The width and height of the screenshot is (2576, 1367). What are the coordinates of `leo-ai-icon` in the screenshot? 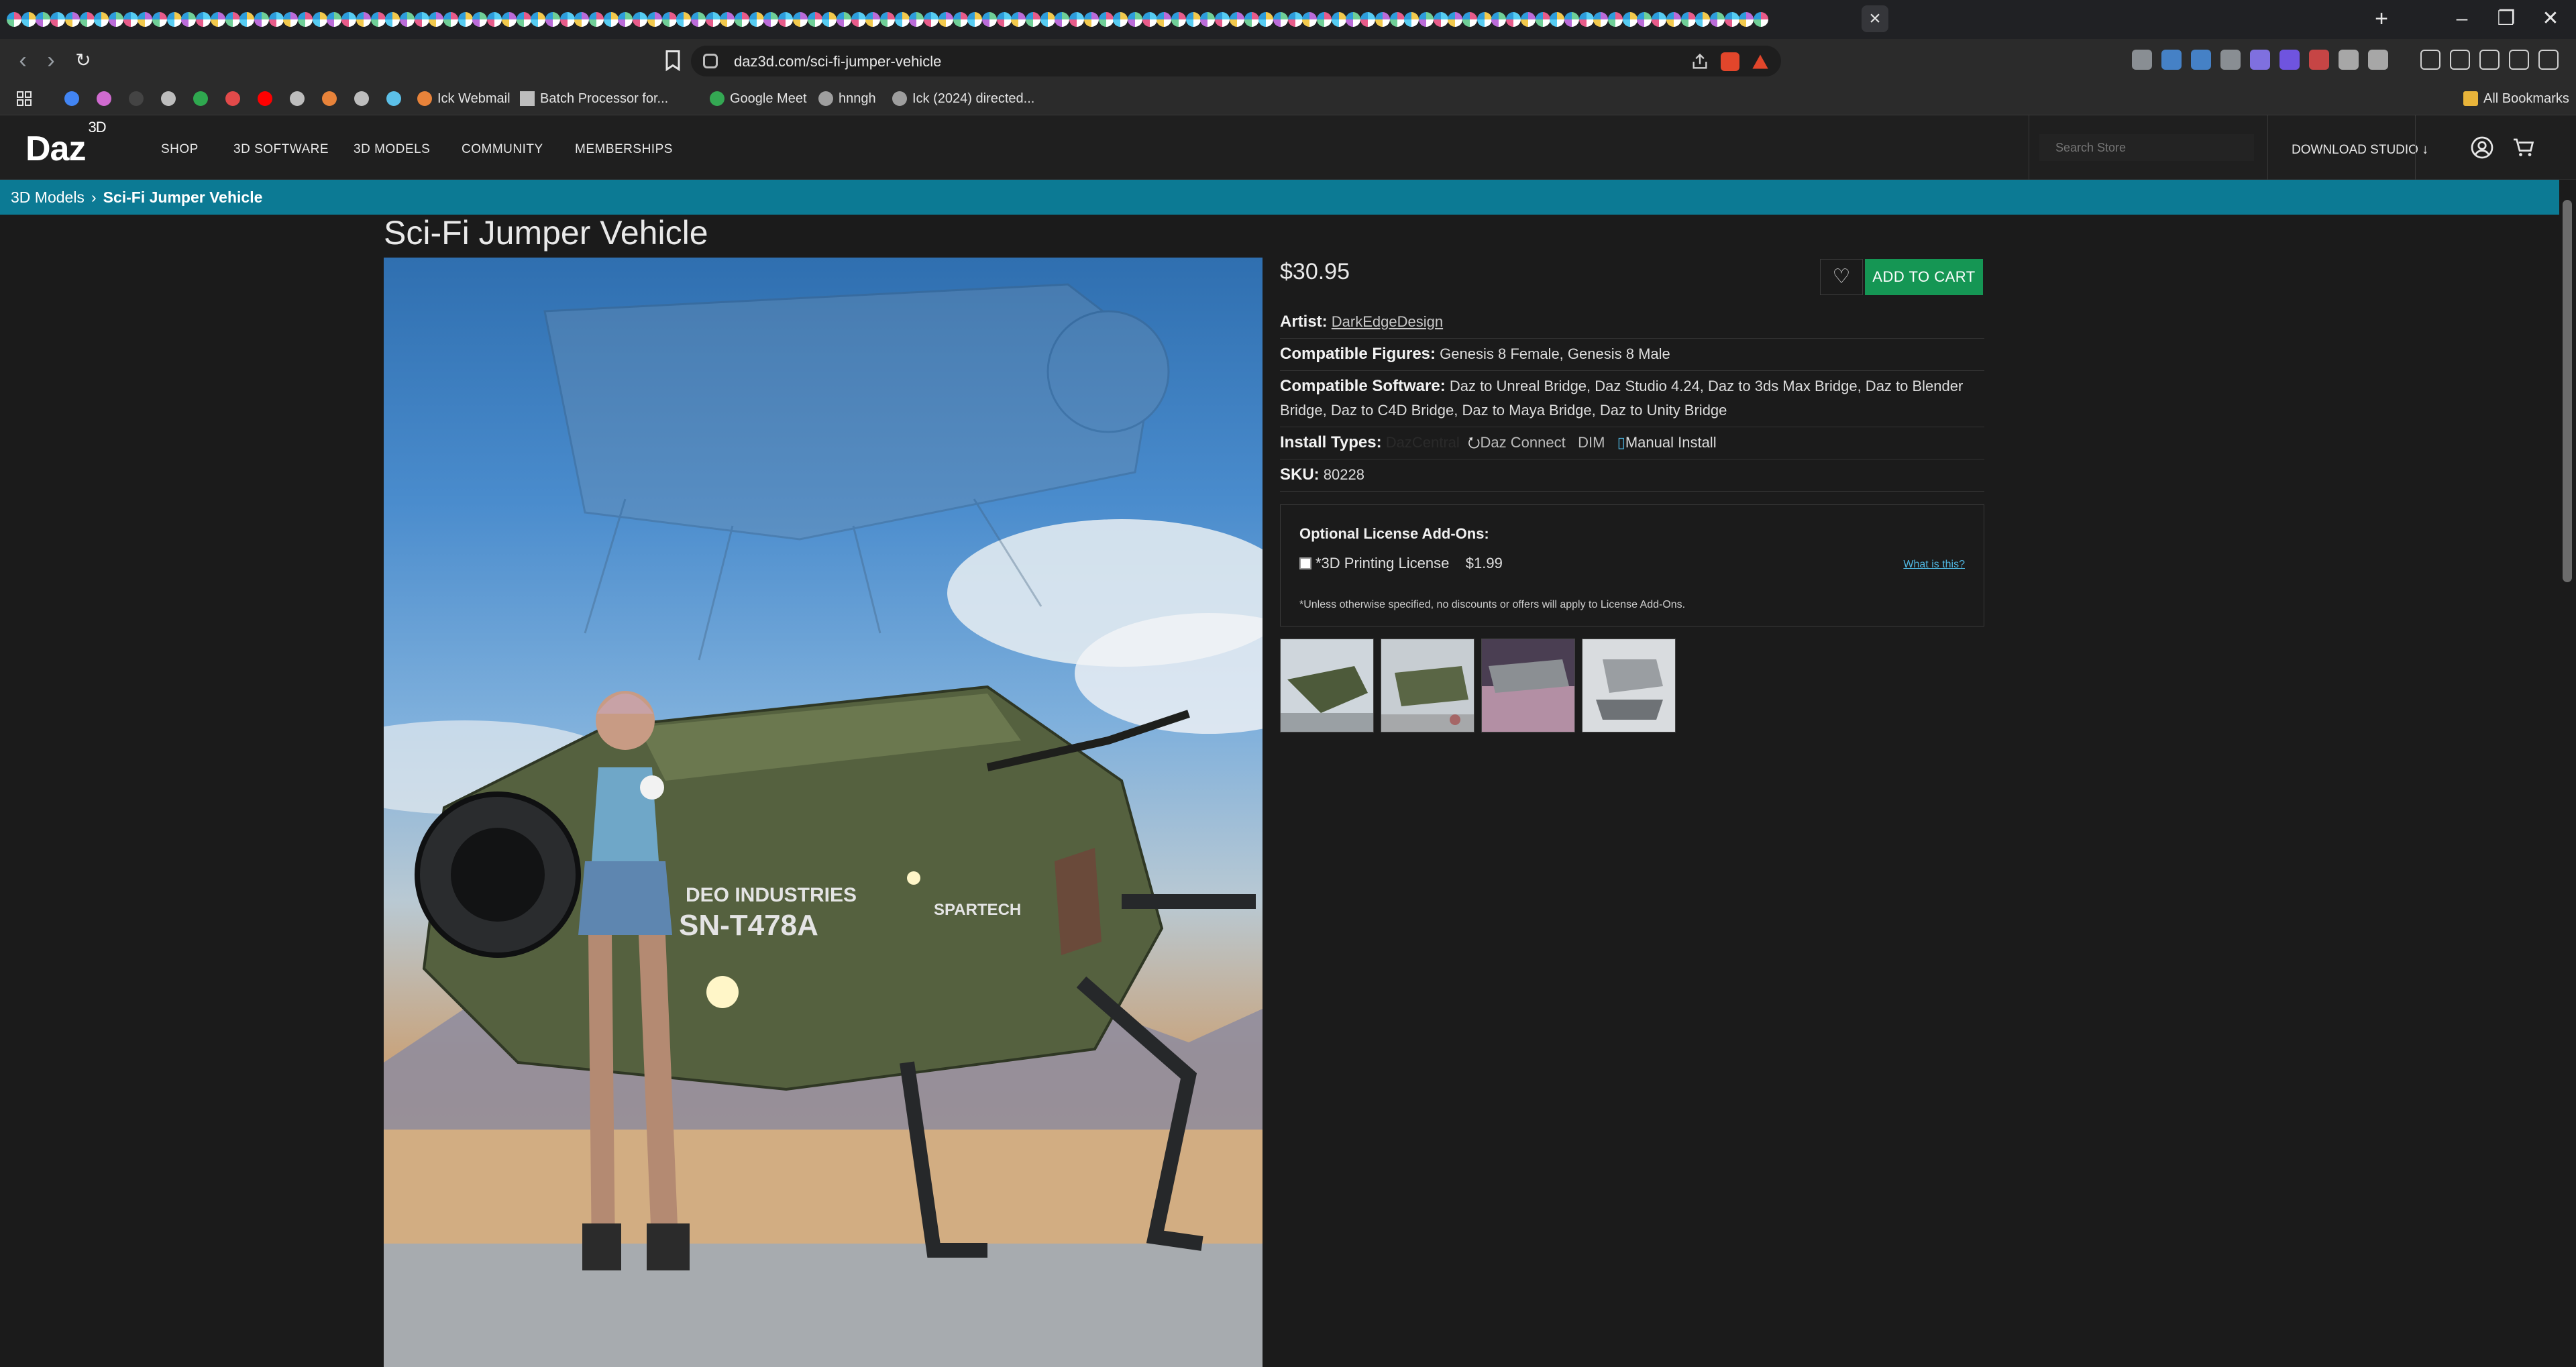 It's located at (2489, 60).